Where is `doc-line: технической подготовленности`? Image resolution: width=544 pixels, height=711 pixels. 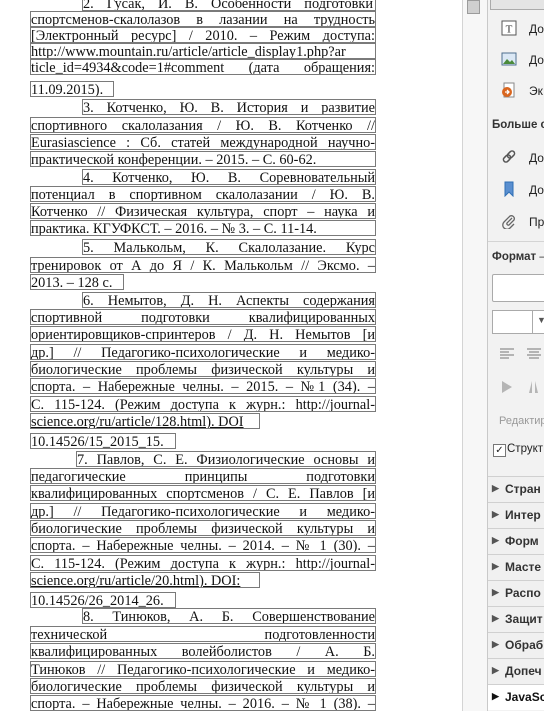
doc-line: технической подготовленности is located at coordinates (203, 634).